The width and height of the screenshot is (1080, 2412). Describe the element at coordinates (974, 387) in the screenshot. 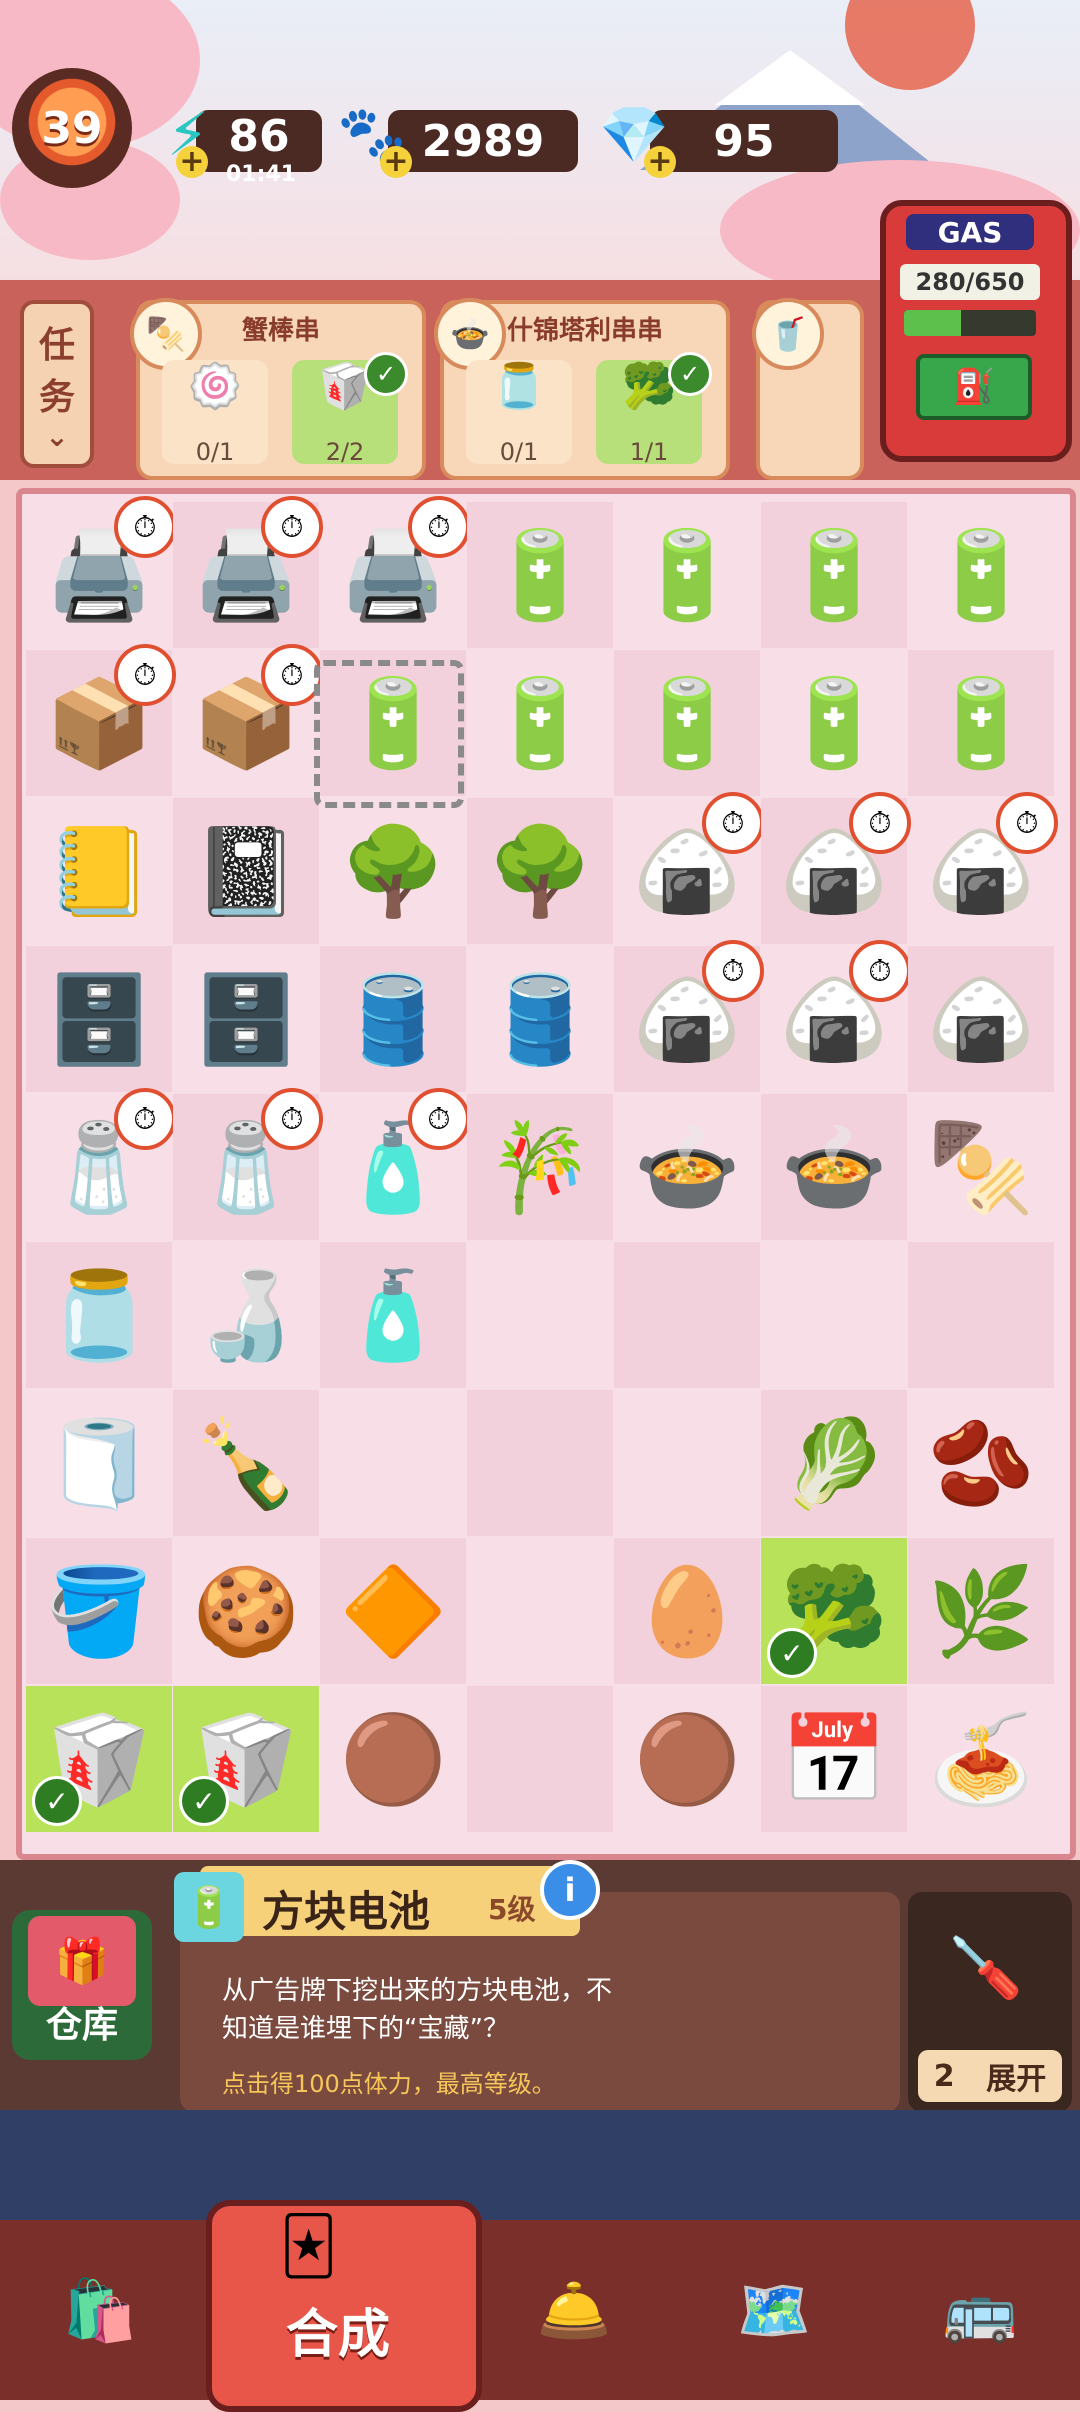

I see `fuel-can-icon: ⛽` at that location.